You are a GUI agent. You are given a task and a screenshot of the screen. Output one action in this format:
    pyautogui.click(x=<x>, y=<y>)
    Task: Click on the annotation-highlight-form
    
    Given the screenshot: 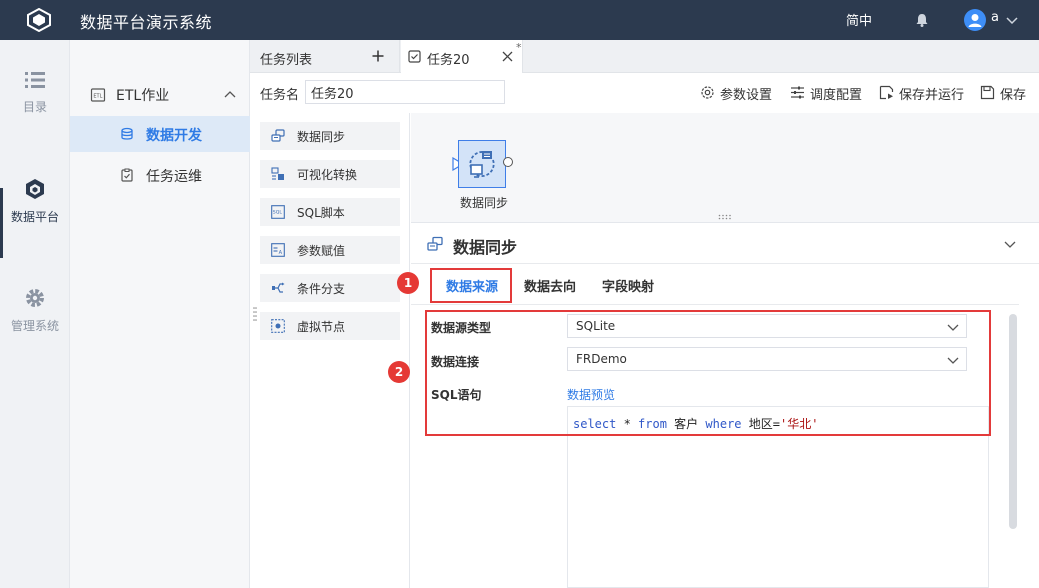 What is the action you would take?
    pyautogui.click(x=708, y=373)
    